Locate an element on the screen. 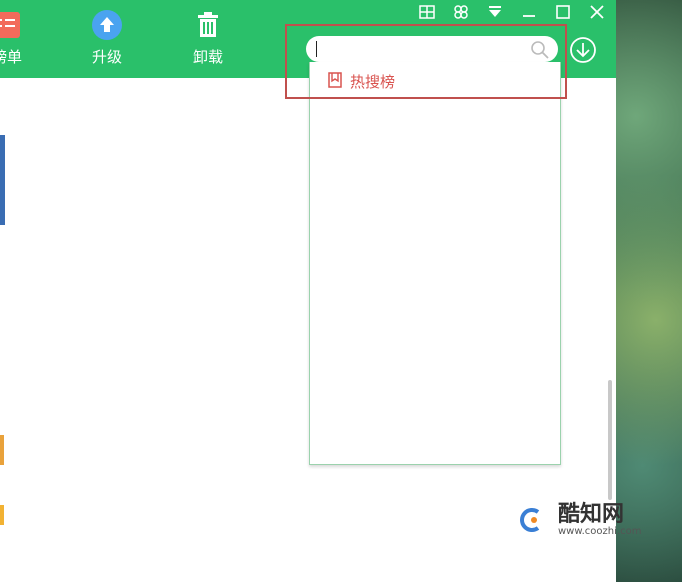  upgrade-arrow-icon is located at coordinates (107, 25).